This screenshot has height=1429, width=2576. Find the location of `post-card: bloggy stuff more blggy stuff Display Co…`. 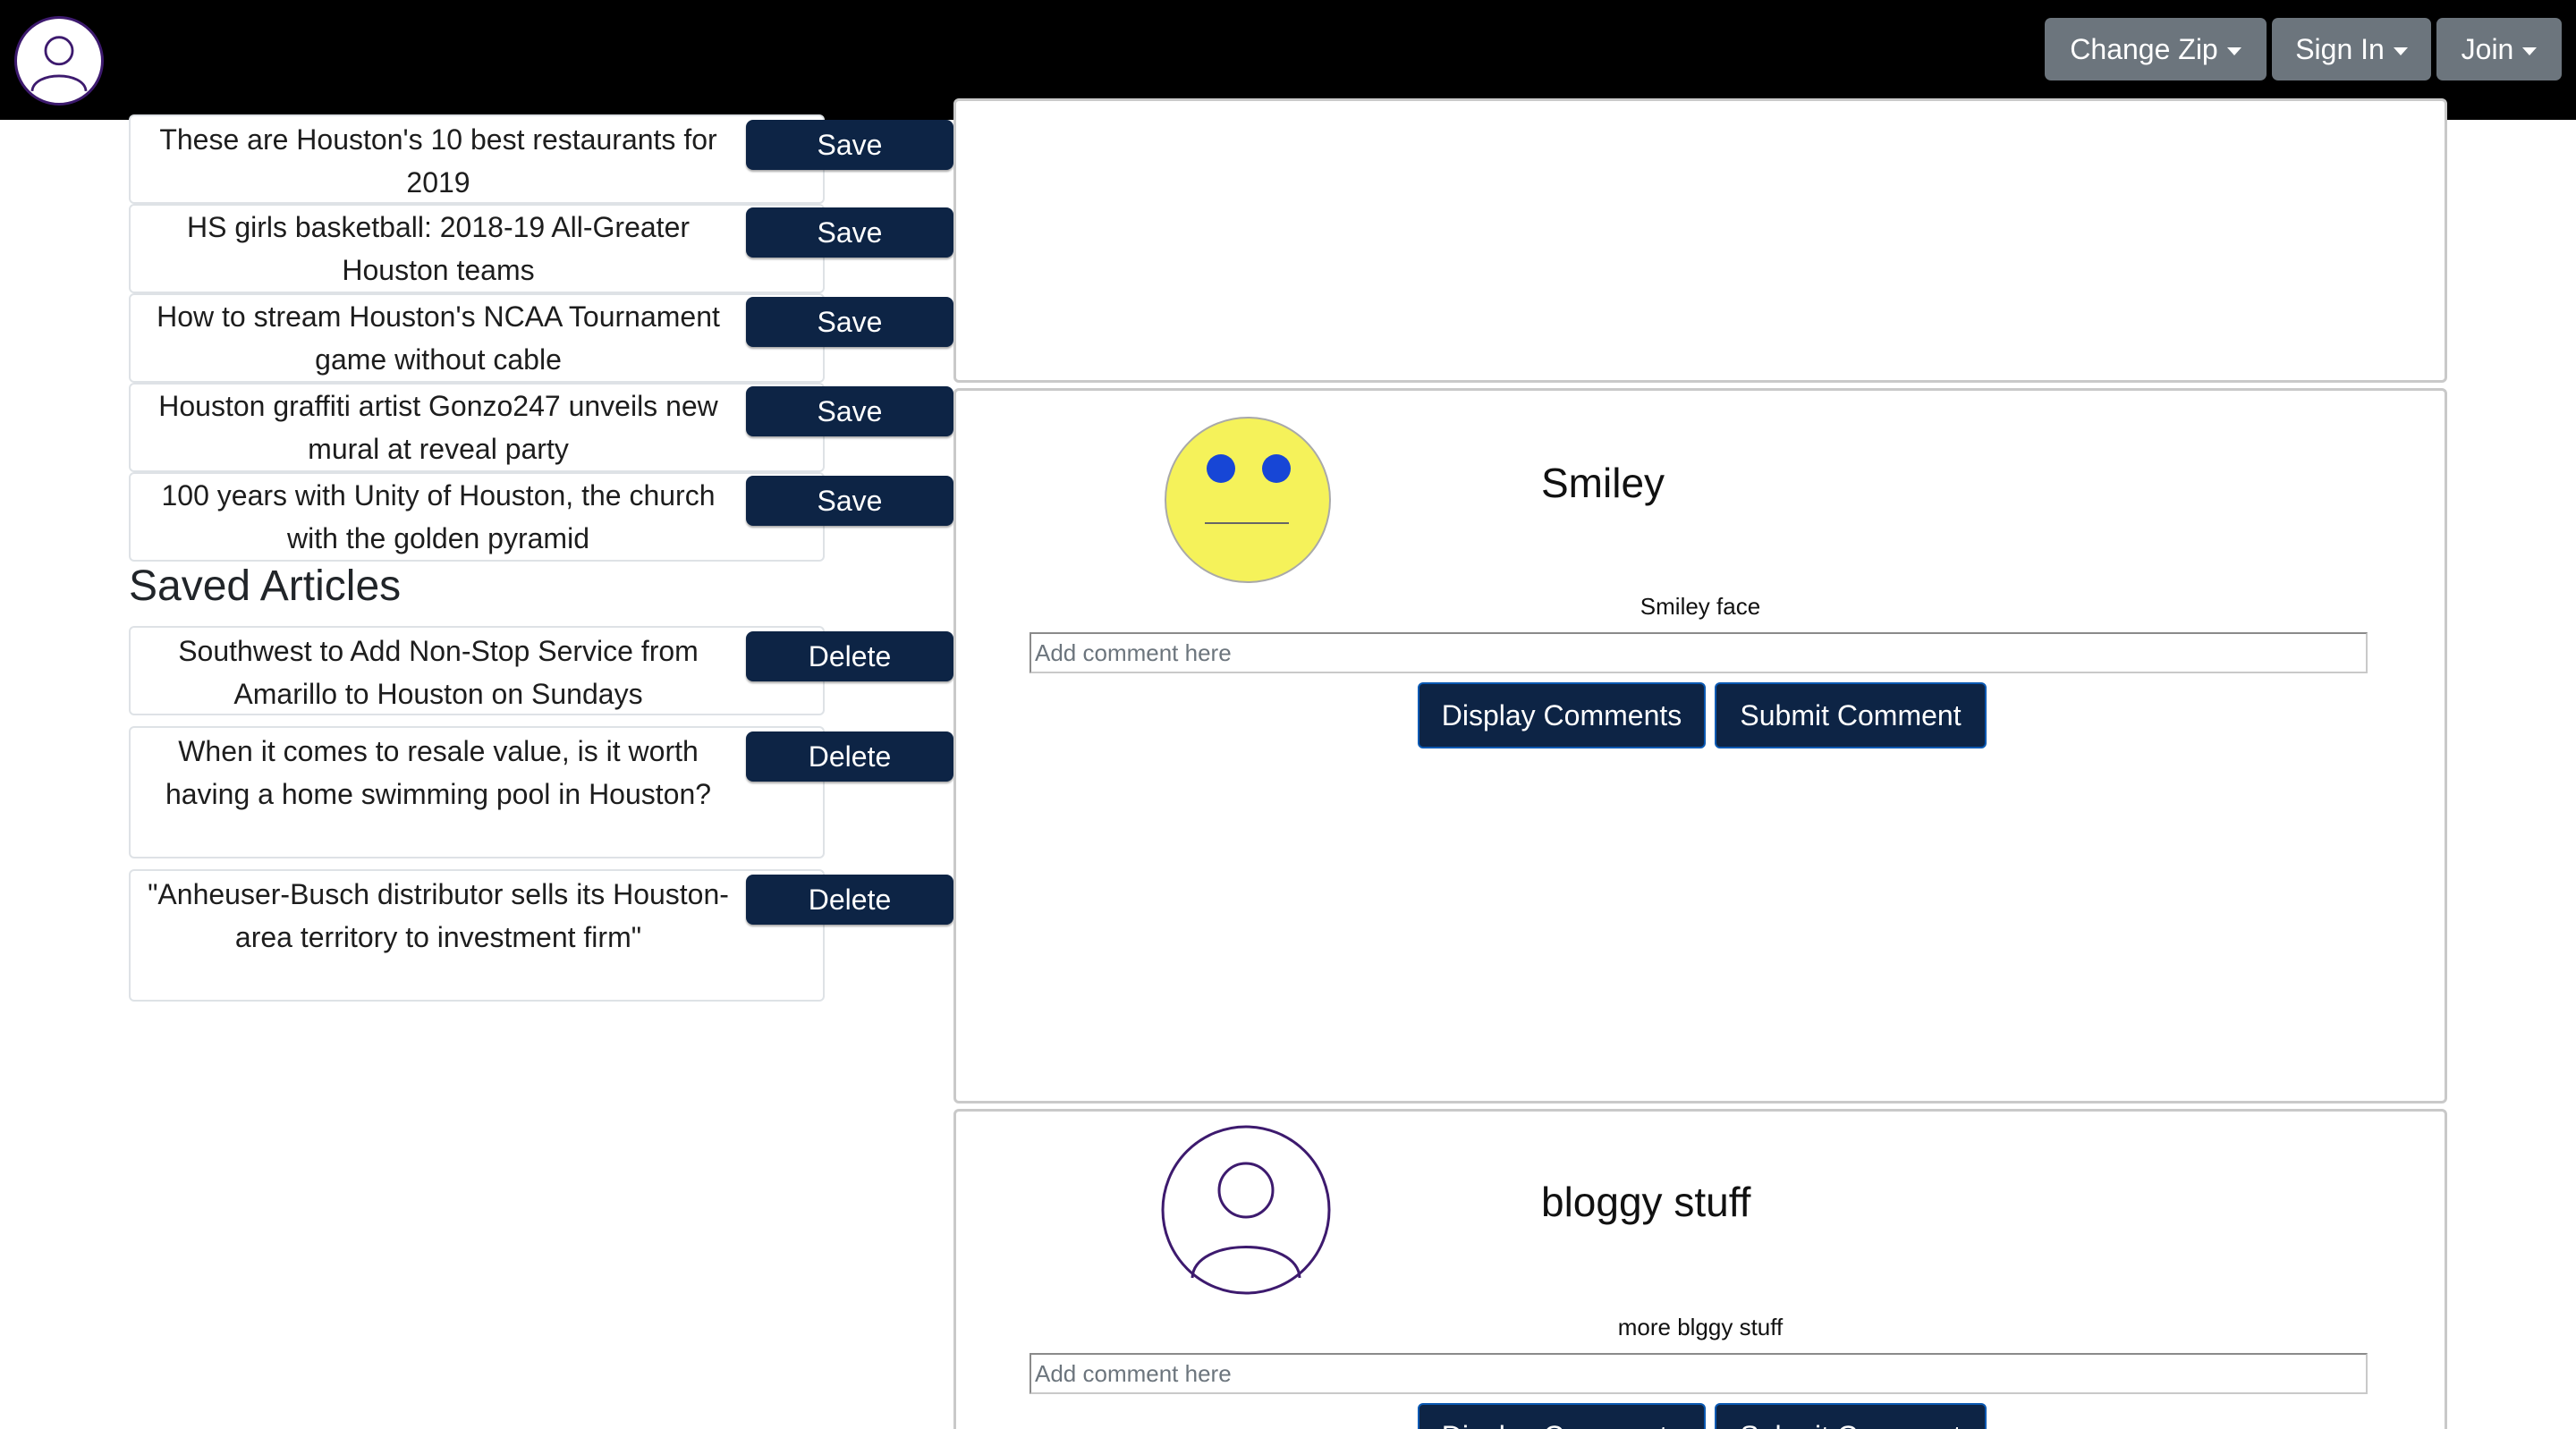

post-card: bloggy stuff more blggy stuff Display Co… is located at coordinates (1700, 1269).